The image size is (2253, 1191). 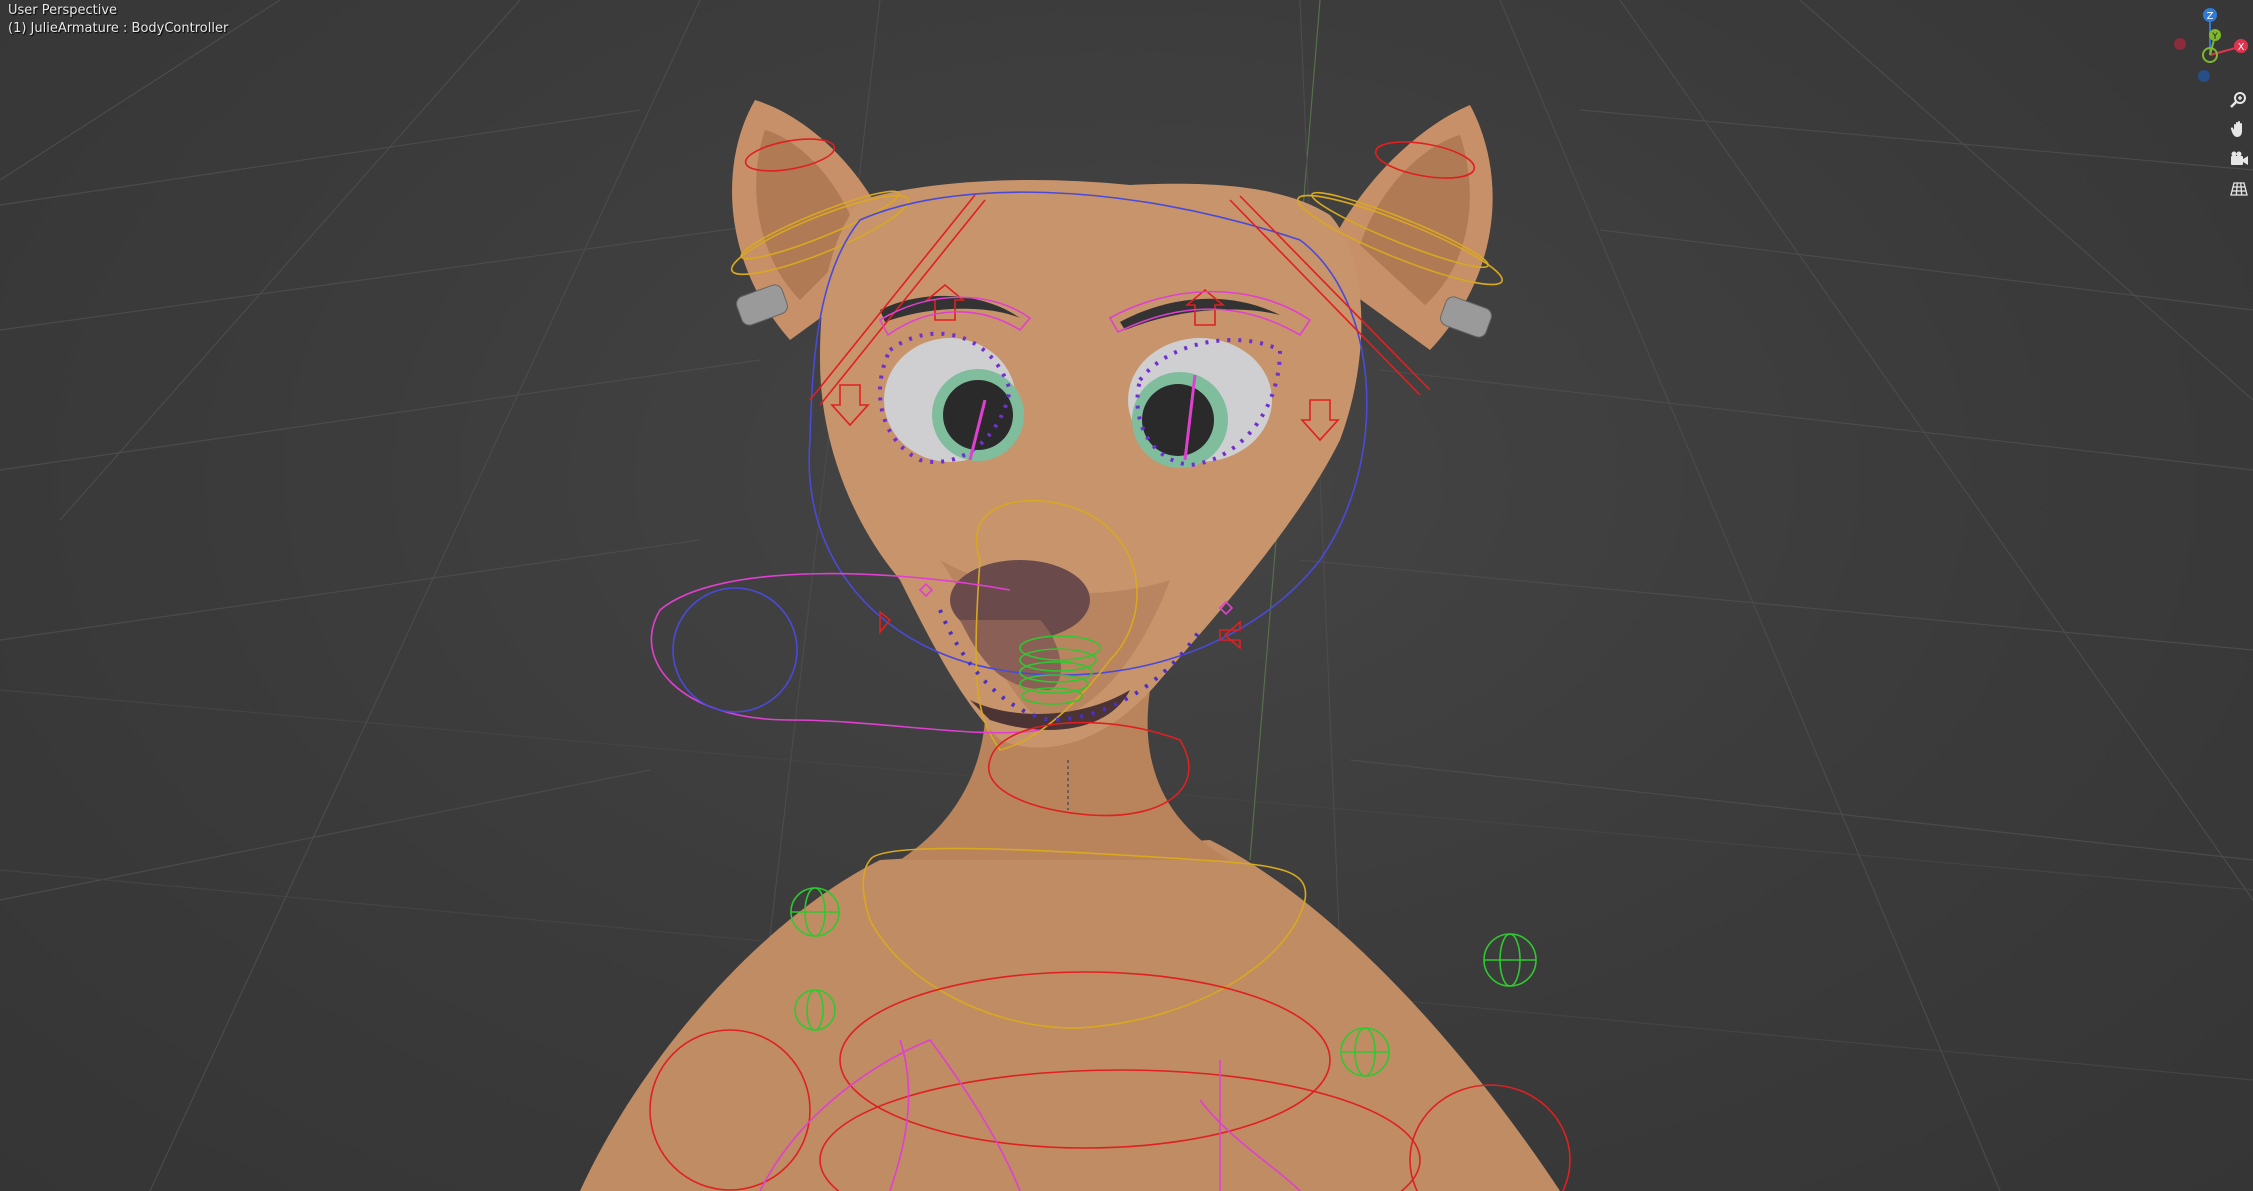 What do you see at coordinates (118, 28) in the screenshot?
I see `active-object-label: (1) JulieArmature : BodyController` at bounding box center [118, 28].